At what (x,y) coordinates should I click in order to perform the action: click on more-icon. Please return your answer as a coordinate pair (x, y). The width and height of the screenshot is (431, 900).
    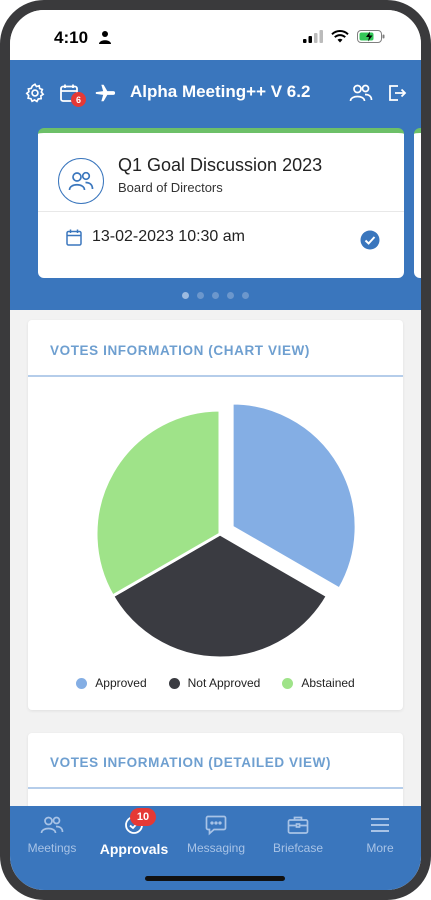
    Looking at the image, I should click on (380, 825).